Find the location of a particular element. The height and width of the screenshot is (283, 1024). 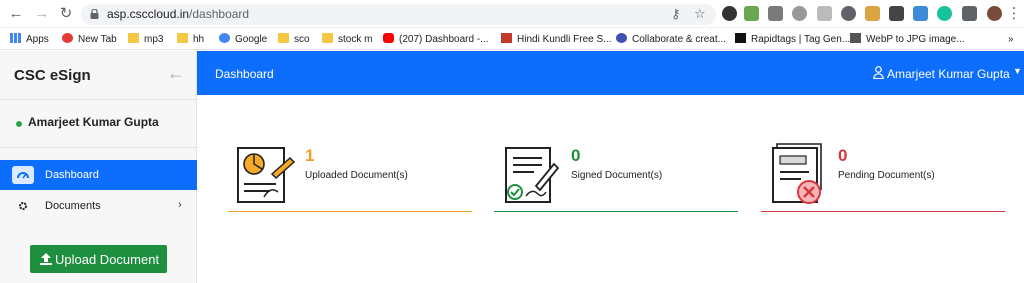

key-icon: ⚷ is located at coordinates (676, 14).